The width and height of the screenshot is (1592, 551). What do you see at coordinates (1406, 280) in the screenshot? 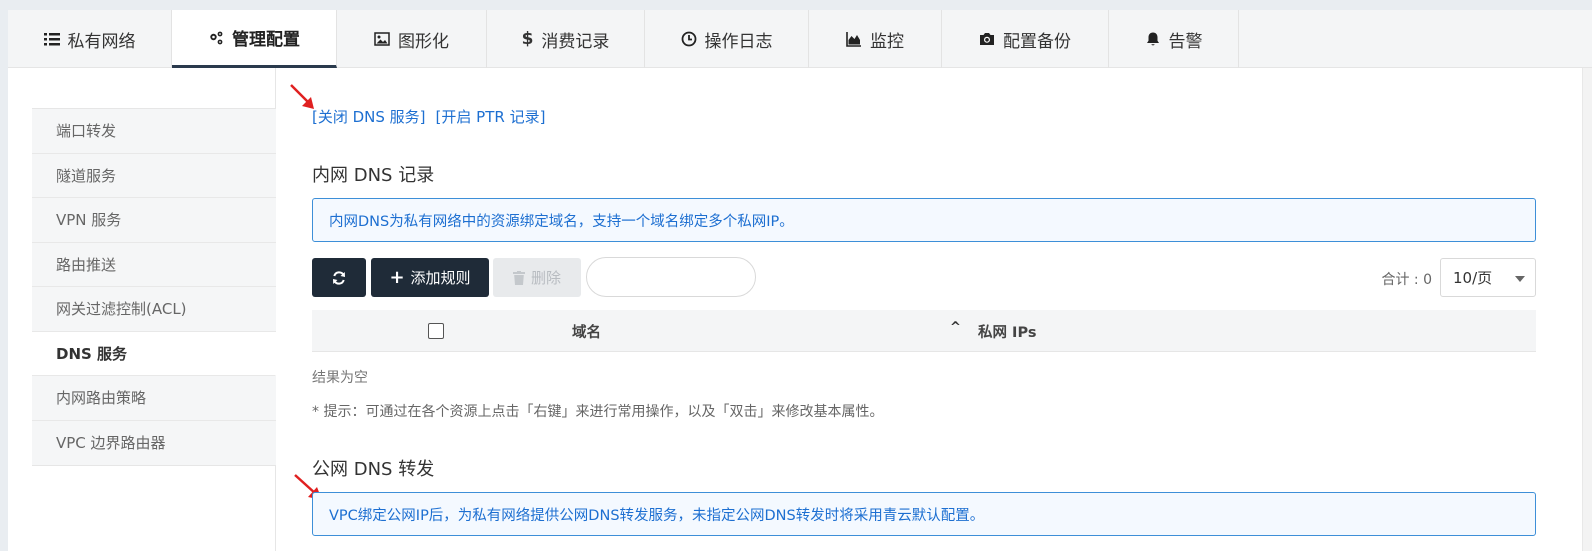
I see `total-count: 合计 : 0` at bounding box center [1406, 280].